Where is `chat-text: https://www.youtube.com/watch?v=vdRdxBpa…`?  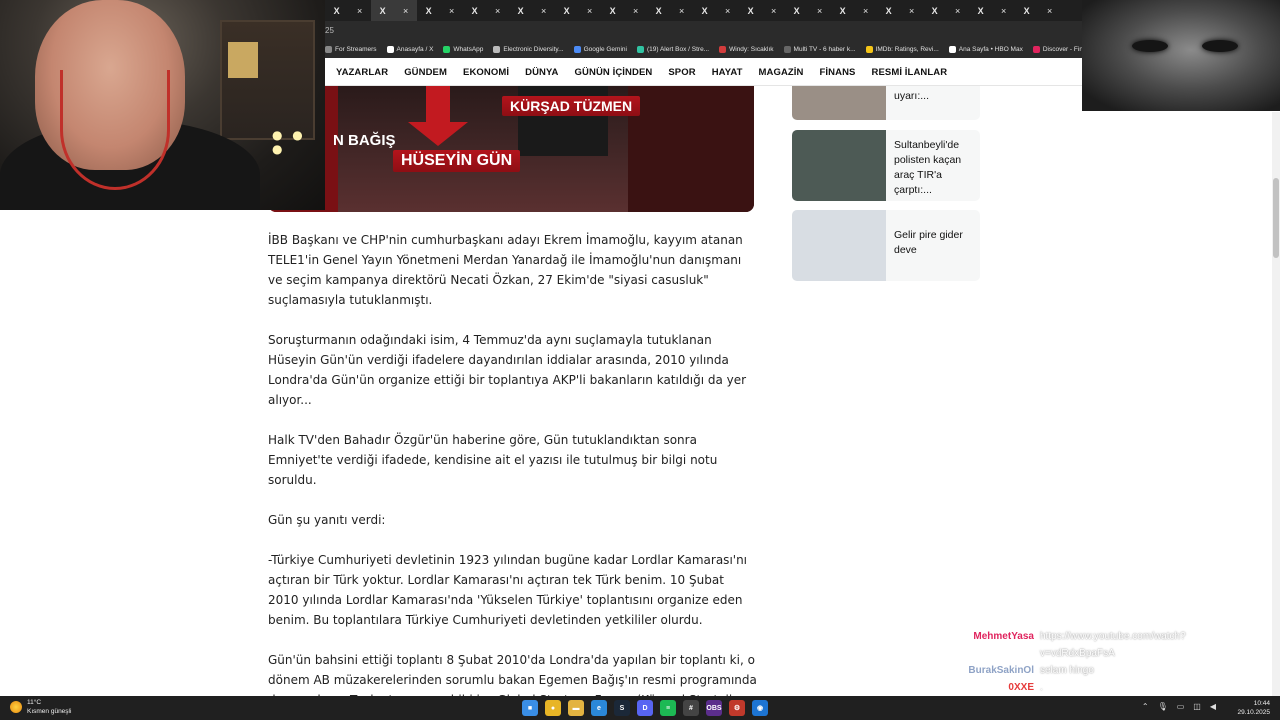 chat-text: https://www.youtube.com/watch?v=vdRdxBpa… is located at coordinates (1113, 645).